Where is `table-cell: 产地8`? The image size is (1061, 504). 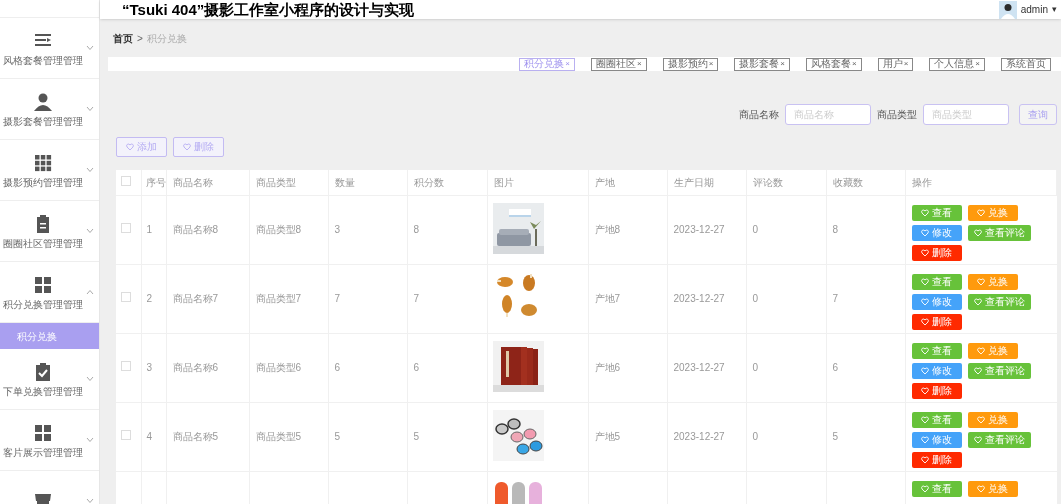 table-cell: 产地8 is located at coordinates (607, 229).